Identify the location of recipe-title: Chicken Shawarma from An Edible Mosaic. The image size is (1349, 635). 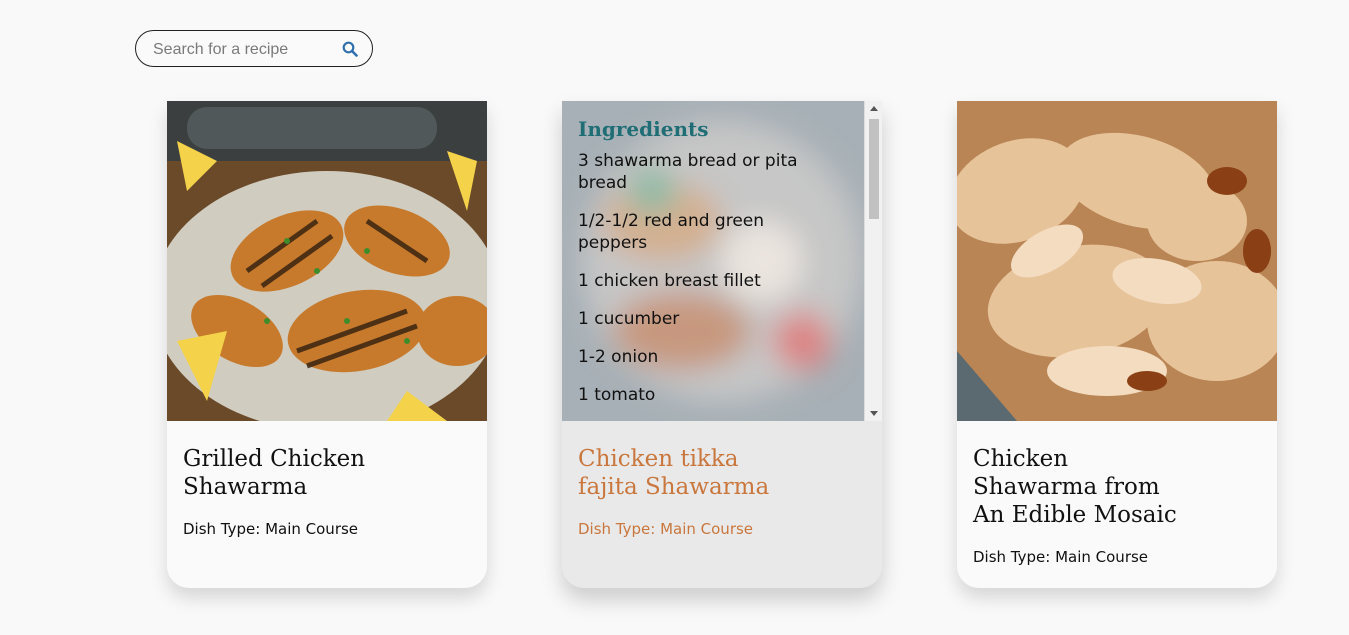
(1117, 487).